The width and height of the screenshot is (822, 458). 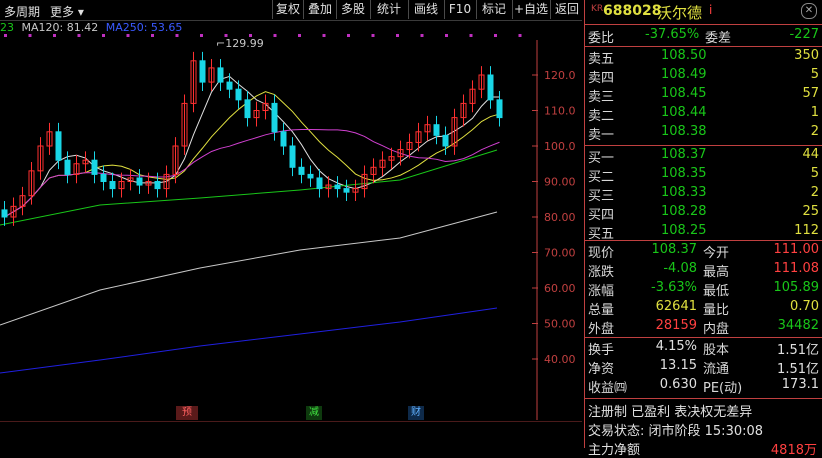 What do you see at coordinates (62, 12) in the screenshot?
I see `more-label: 更多` at bounding box center [62, 12].